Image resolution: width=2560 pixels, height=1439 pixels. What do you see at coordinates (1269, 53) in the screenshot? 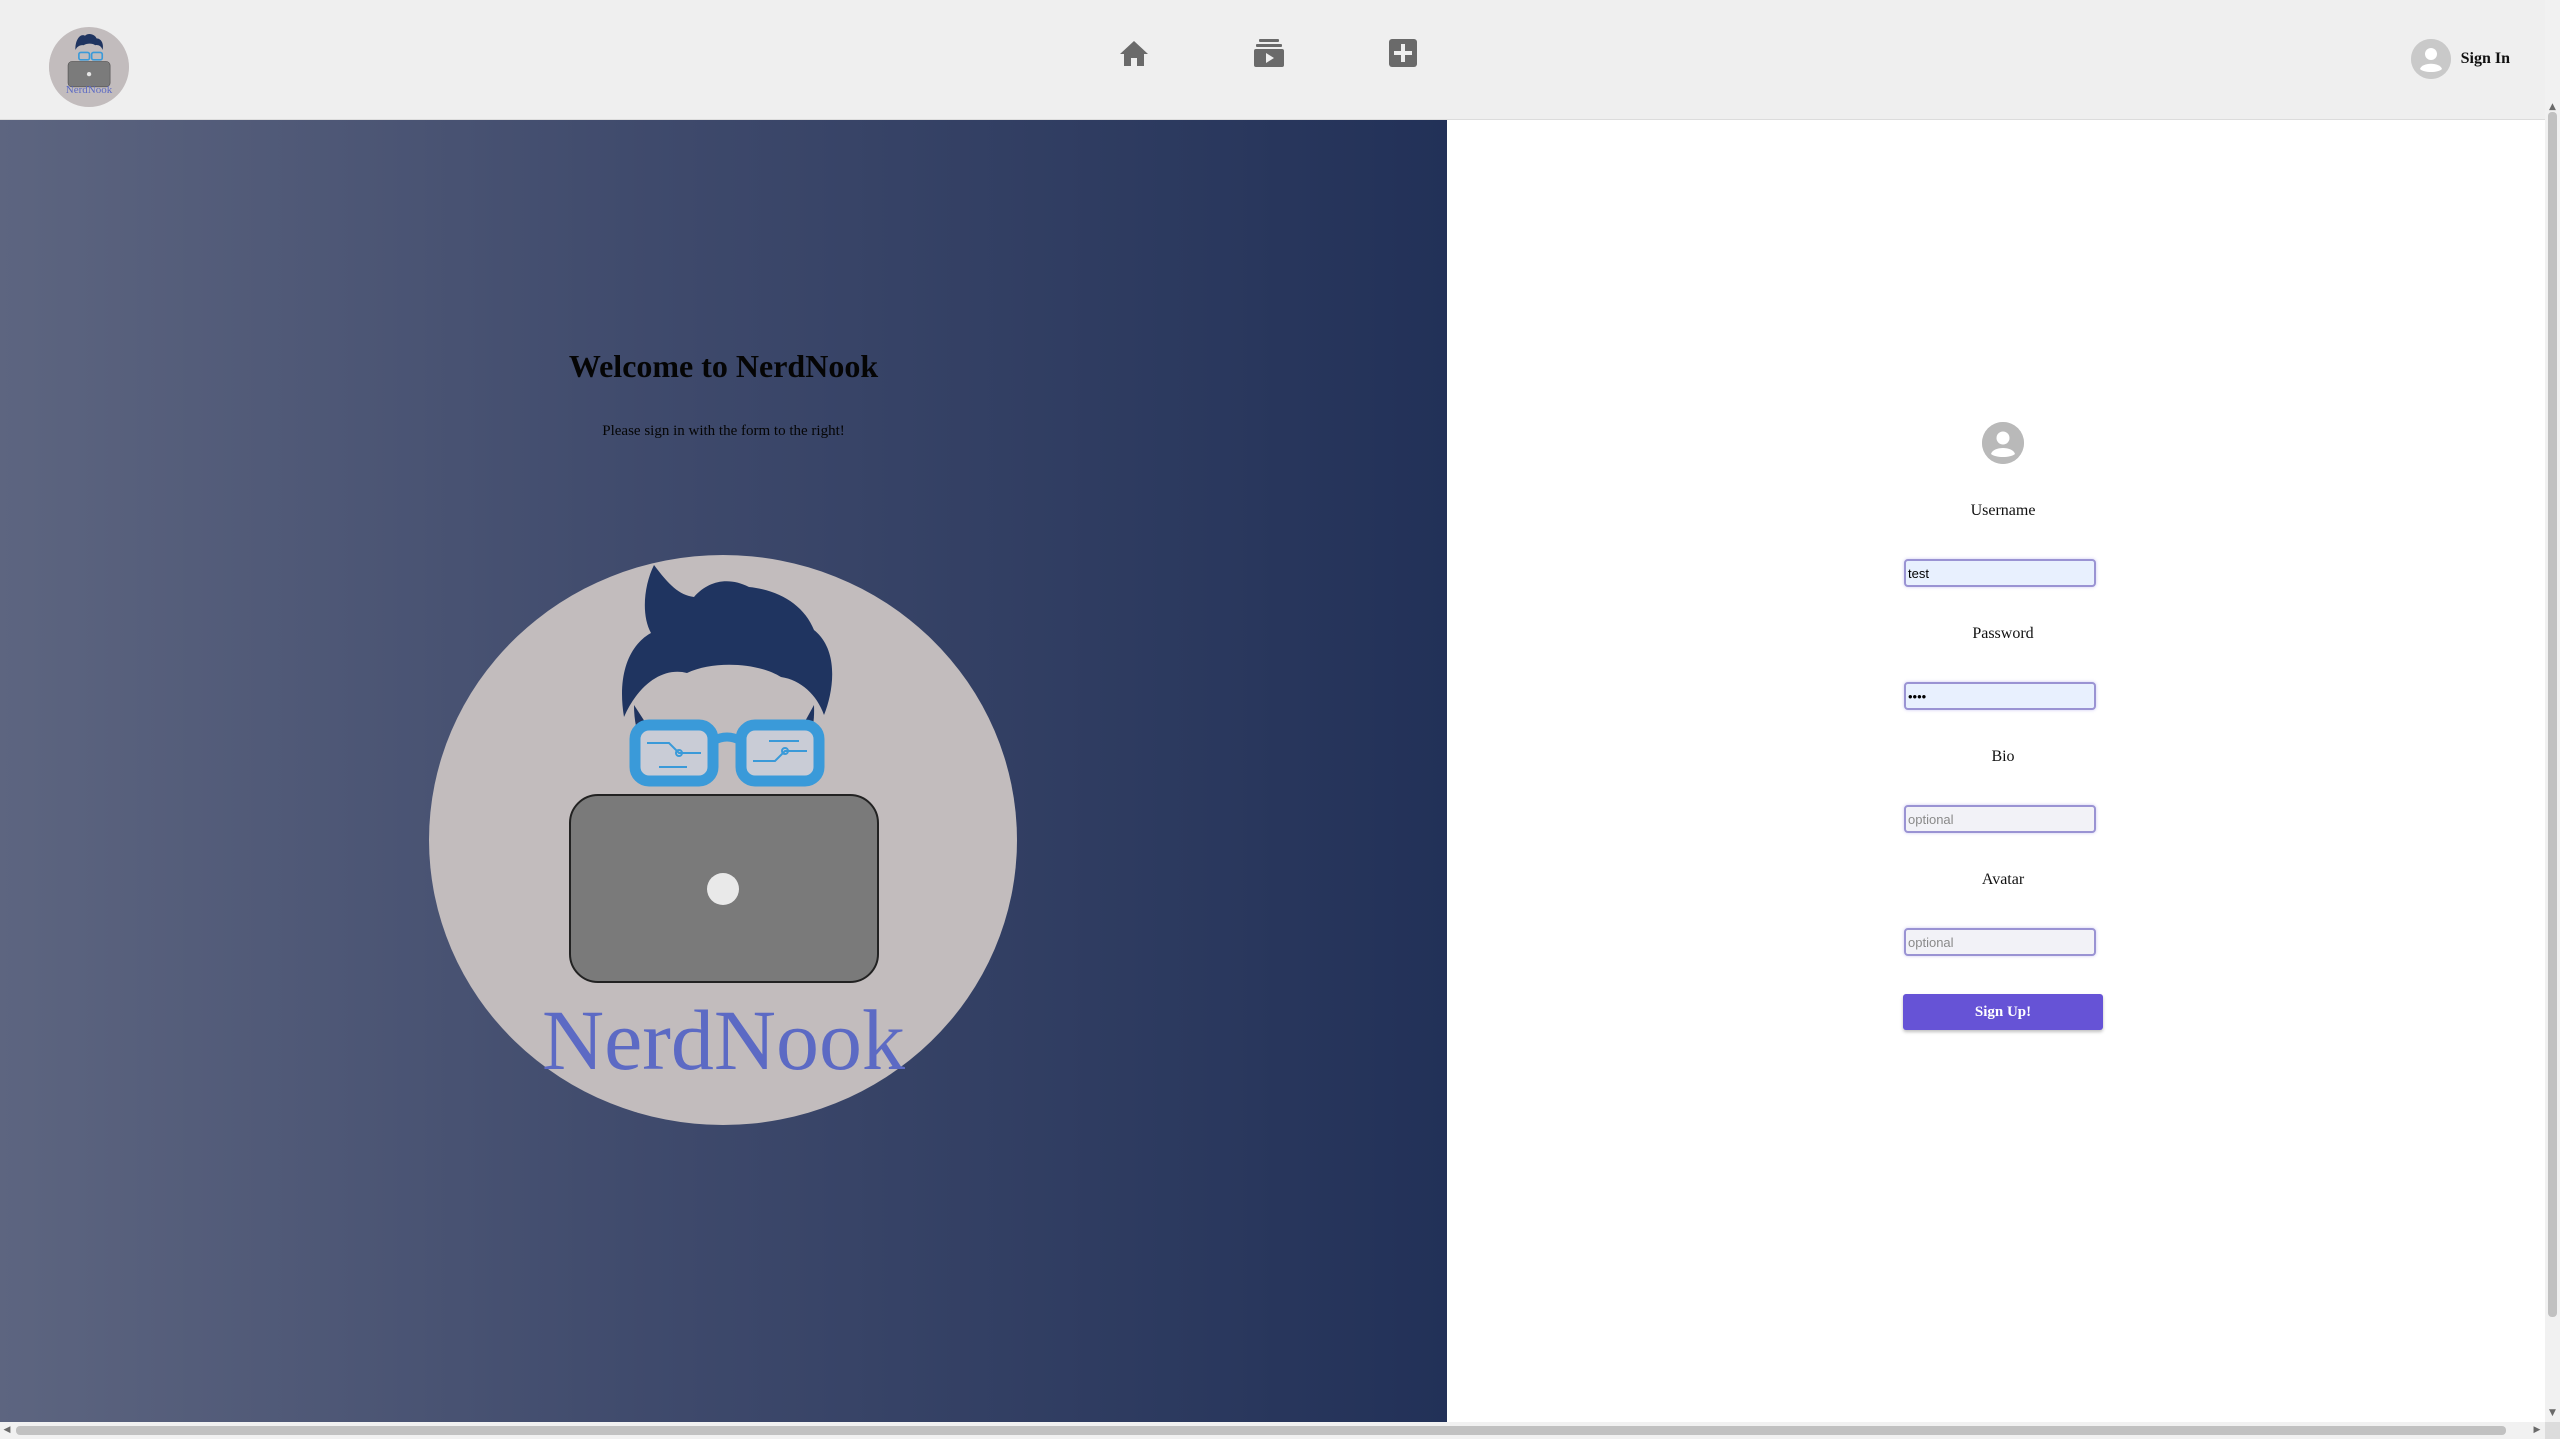
I see `video-feed-icon` at bounding box center [1269, 53].